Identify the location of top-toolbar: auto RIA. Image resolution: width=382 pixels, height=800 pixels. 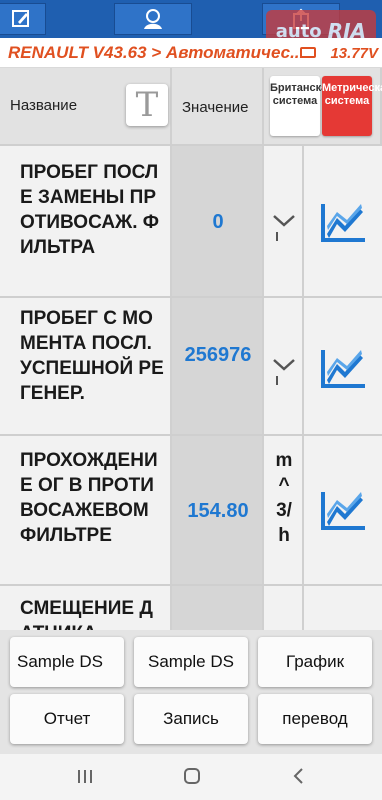
(191, 26).